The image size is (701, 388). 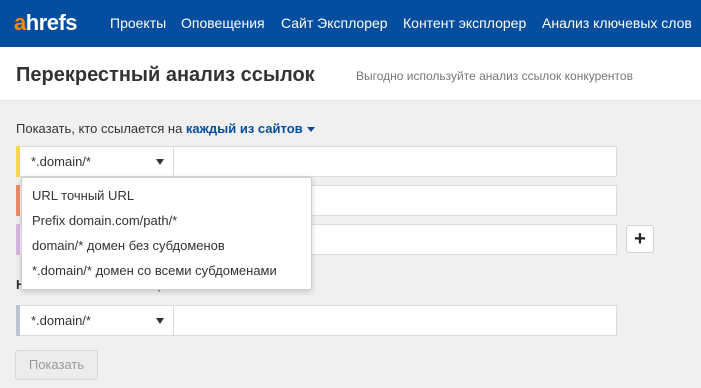 I want to click on target-row-1: *.domain/*, so click(x=316, y=161).